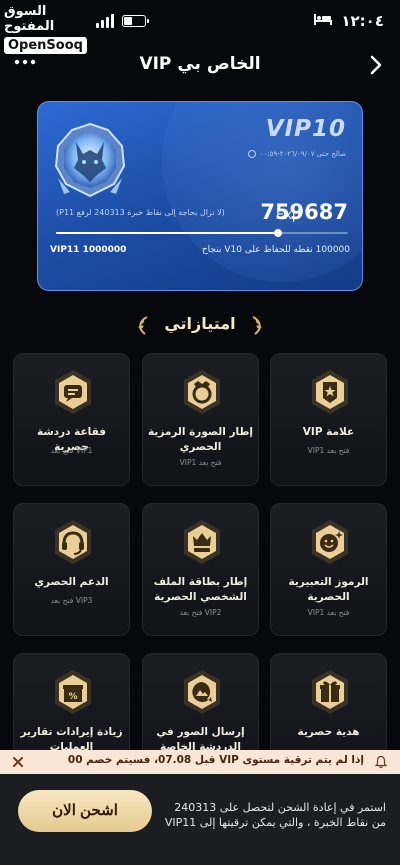  What do you see at coordinates (200, 419) in the screenshot?
I see `privilege-avatar-frame: إطار الصورة الرمزية الحصري فتح بعد VIP1` at bounding box center [200, 419].